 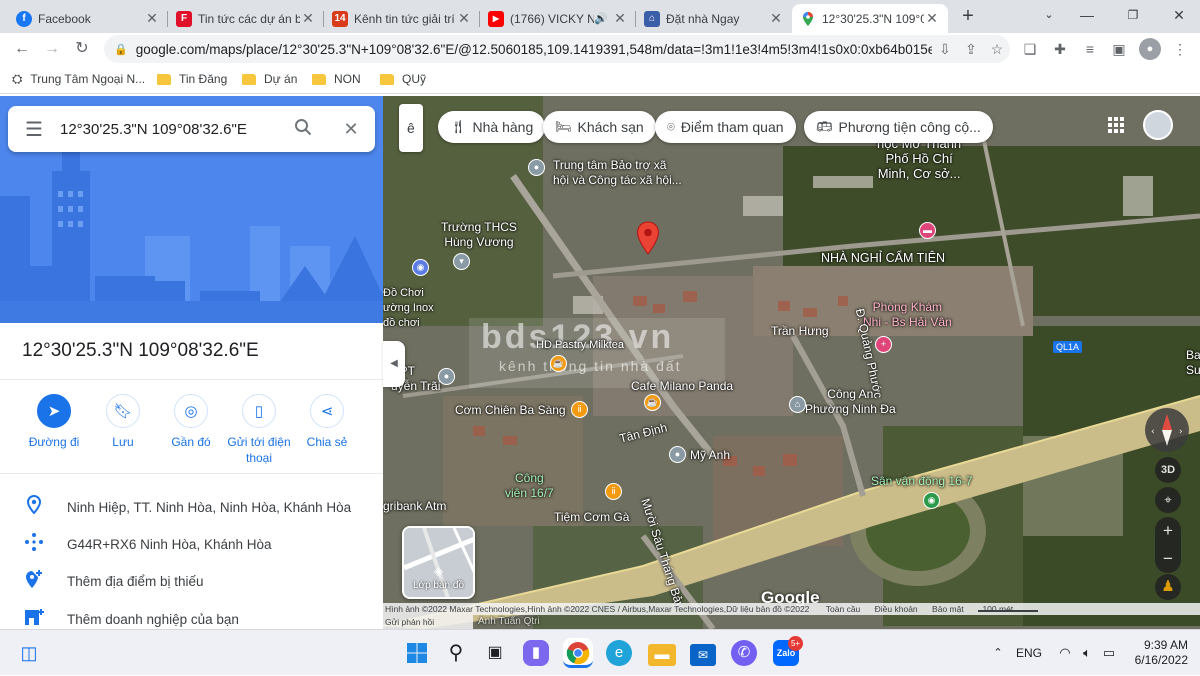 I want to click on zoom-out-icon: −, so click(x=1168, y=559).